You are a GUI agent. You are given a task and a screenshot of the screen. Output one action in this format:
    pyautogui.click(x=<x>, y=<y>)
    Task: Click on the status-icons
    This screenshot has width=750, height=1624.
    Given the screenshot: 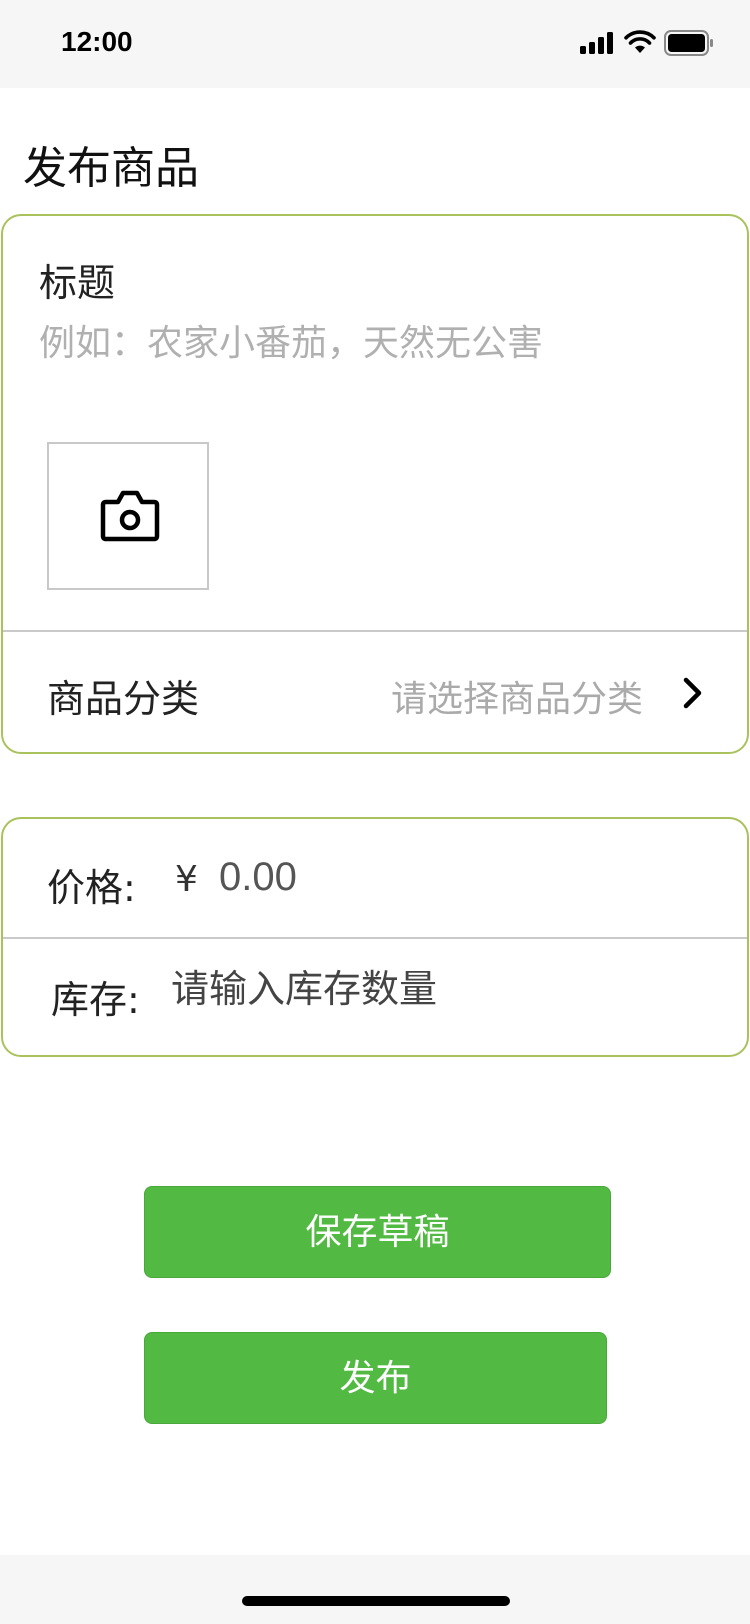 What is the action you would take?
    pyautogui.click(x=650, y=44)
    